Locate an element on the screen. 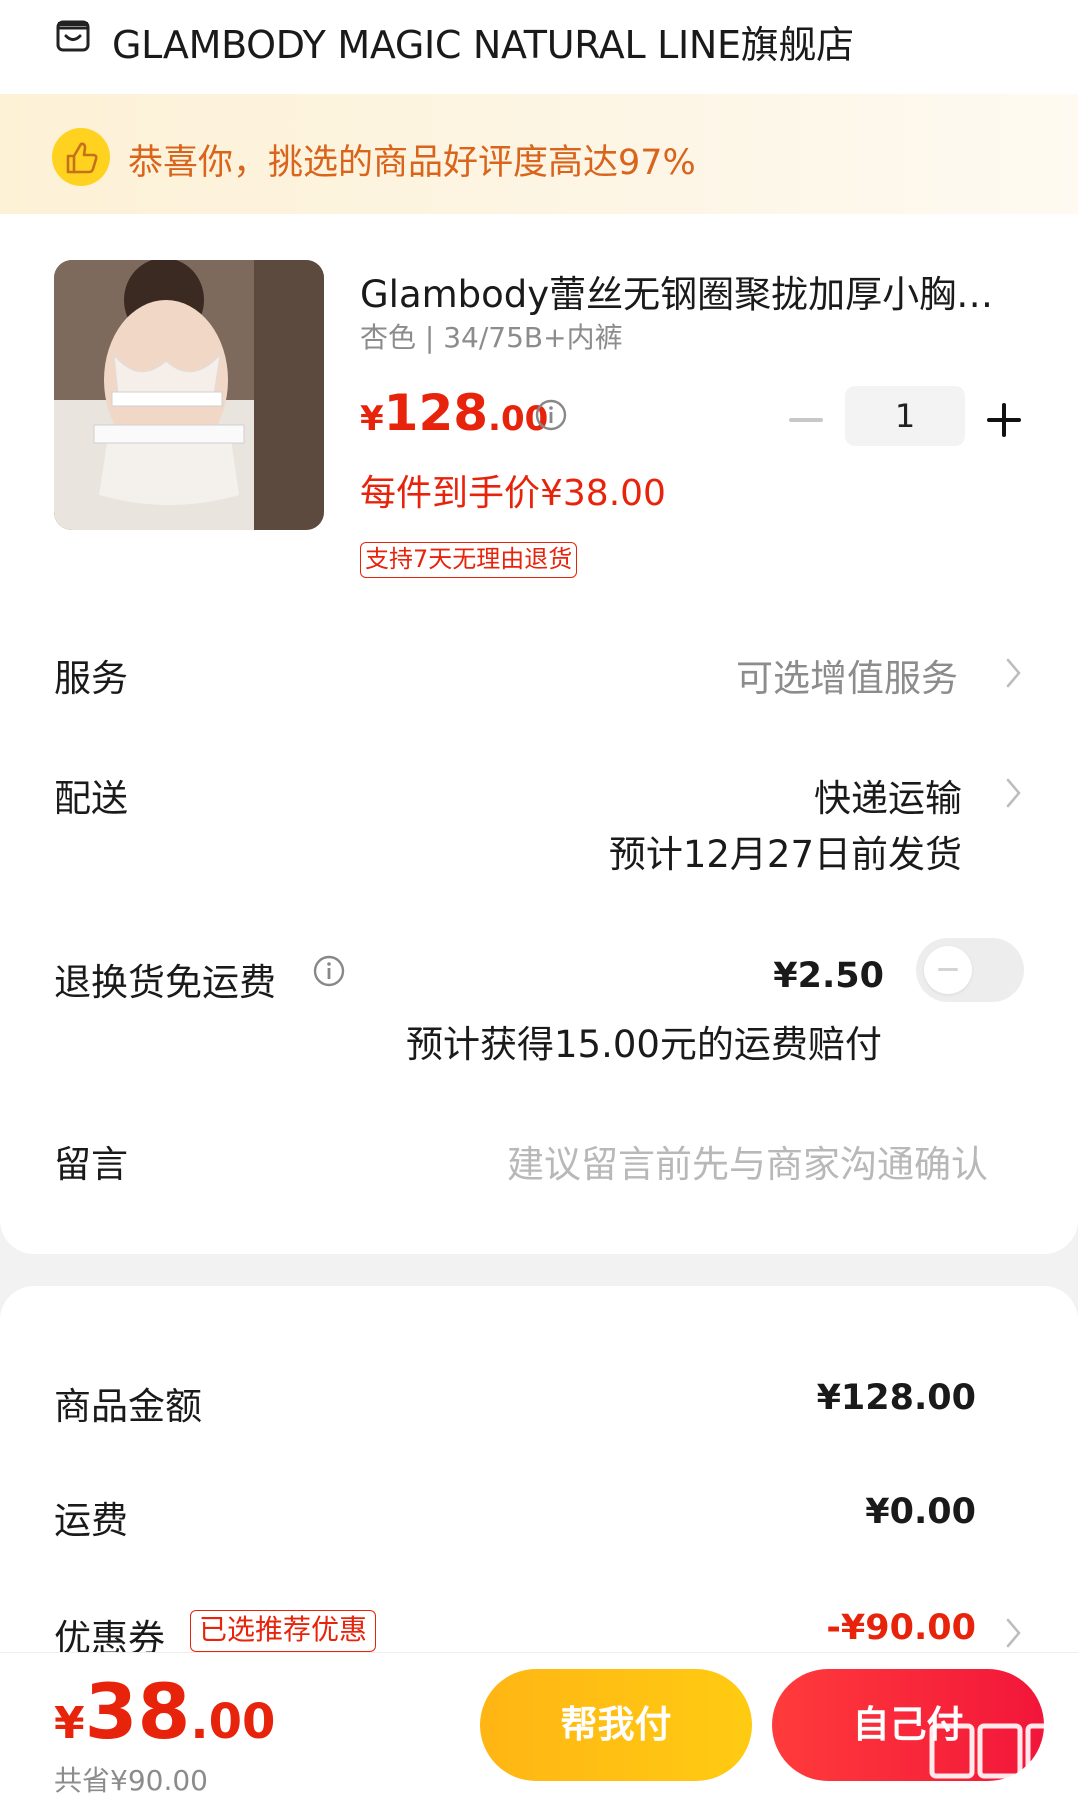  shipping-fee-value: ¥0.00 is located at coordinates (920, 1512).